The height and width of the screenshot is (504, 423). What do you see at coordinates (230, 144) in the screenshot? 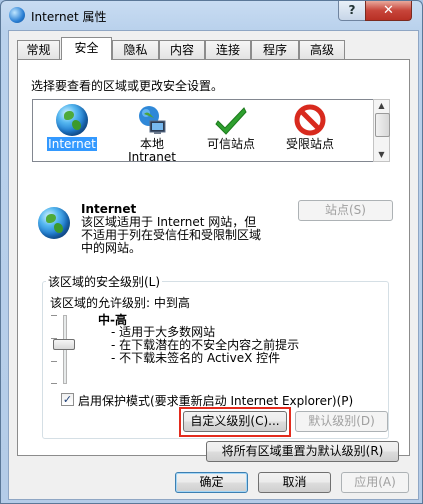
I see `zone-trusted-label: 可信站点` at bounding box center [230, 144].